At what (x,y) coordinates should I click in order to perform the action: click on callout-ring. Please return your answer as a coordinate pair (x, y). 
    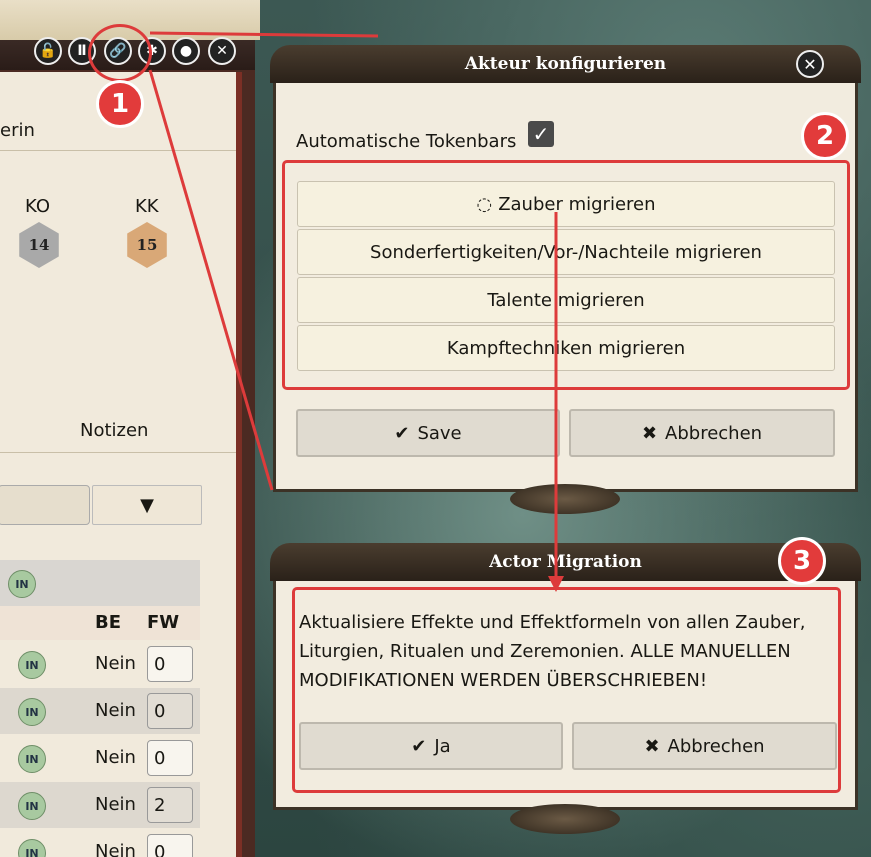
    Looking at the image, I should click on (120, 53).